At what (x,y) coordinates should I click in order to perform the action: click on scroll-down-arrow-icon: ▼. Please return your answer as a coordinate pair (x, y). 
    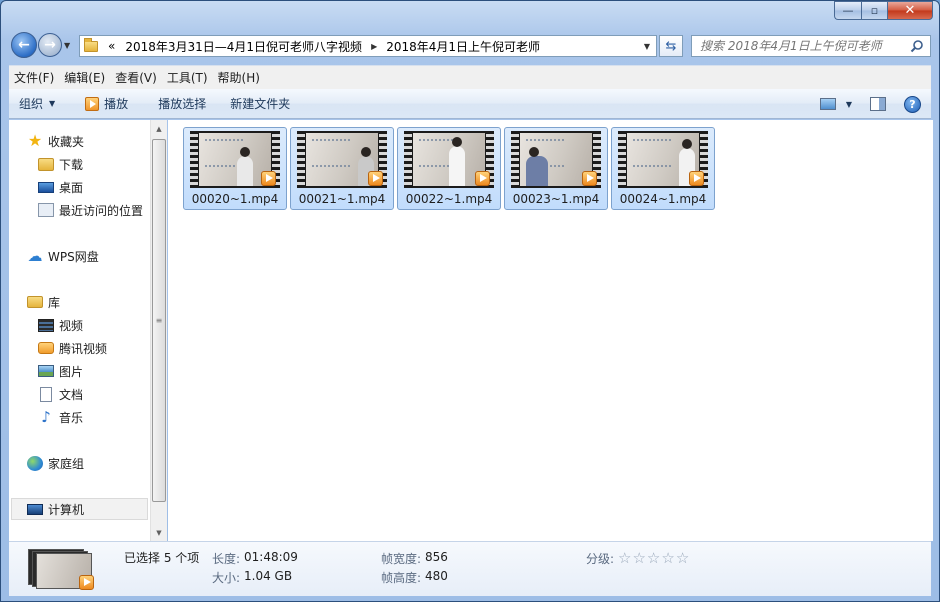
    Looking at the image, I should click on (159, 532).